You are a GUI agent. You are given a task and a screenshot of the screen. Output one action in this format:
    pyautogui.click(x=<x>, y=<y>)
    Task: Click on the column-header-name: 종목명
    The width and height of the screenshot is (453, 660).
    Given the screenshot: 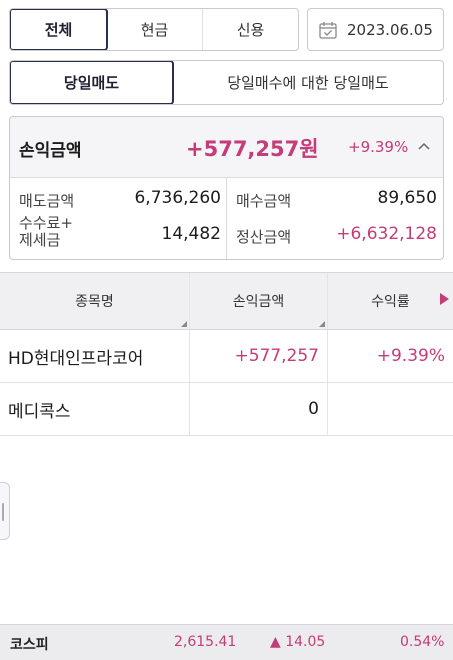 What is the action you would take?
    pyautogui.click(x=95, y=301)
    